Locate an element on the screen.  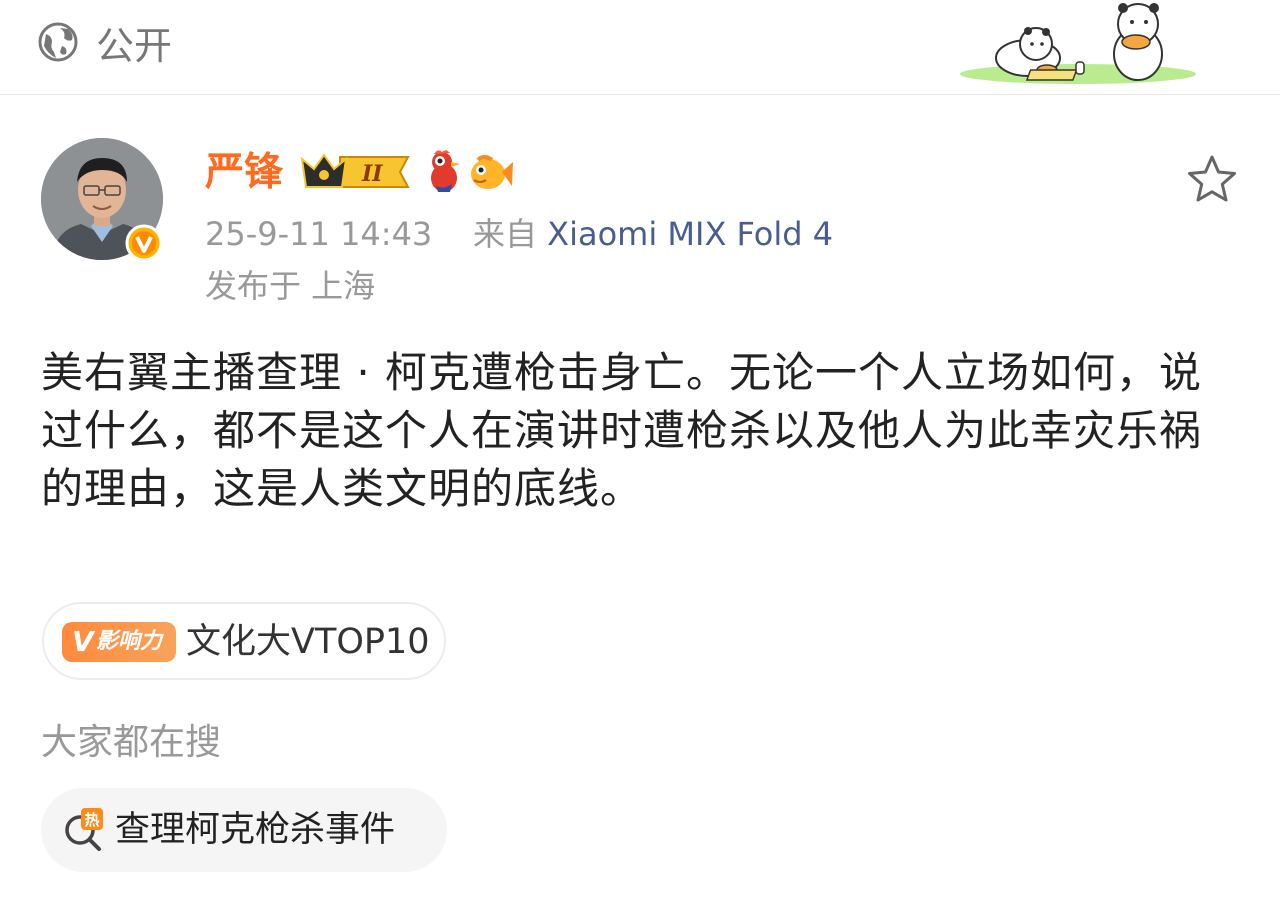
visibility-label: 公开 is located at coordinates (134, 46).